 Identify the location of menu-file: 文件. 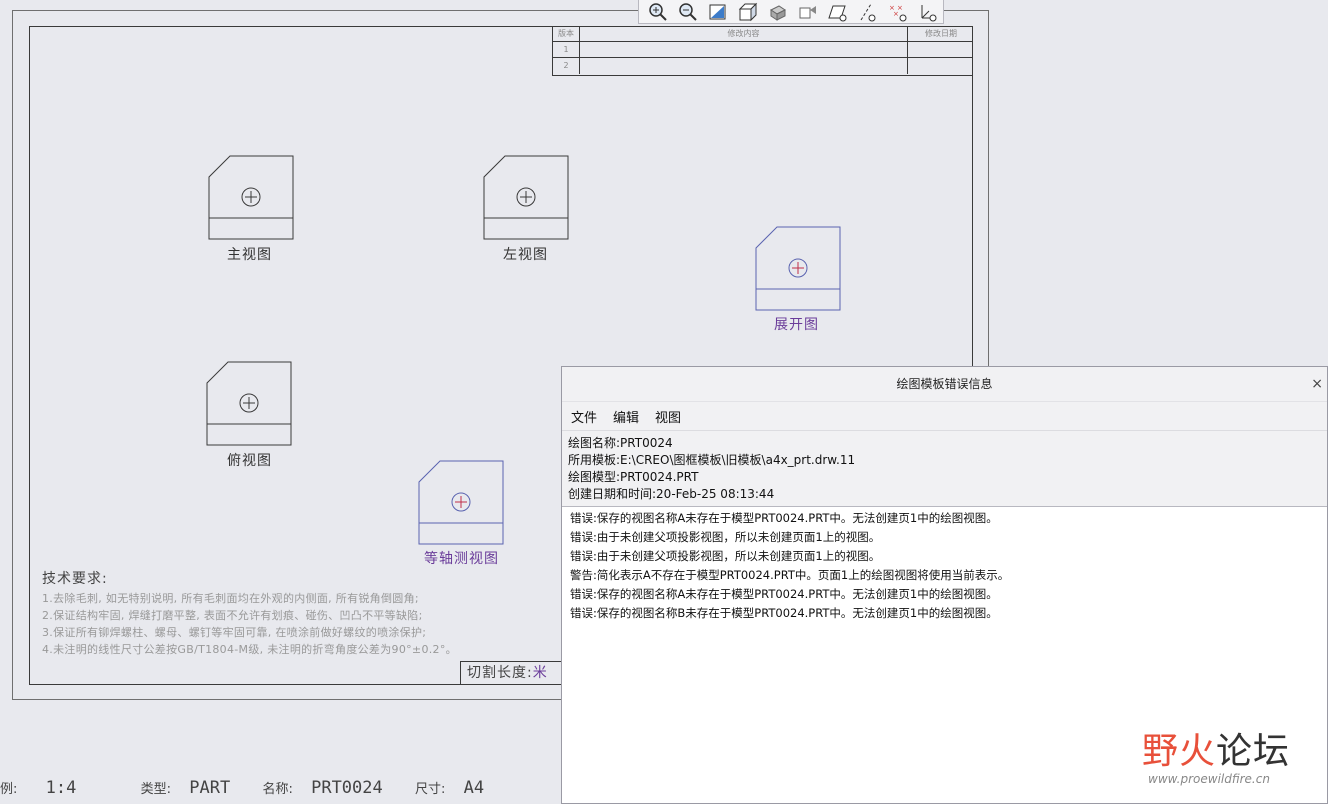
(584, 416).